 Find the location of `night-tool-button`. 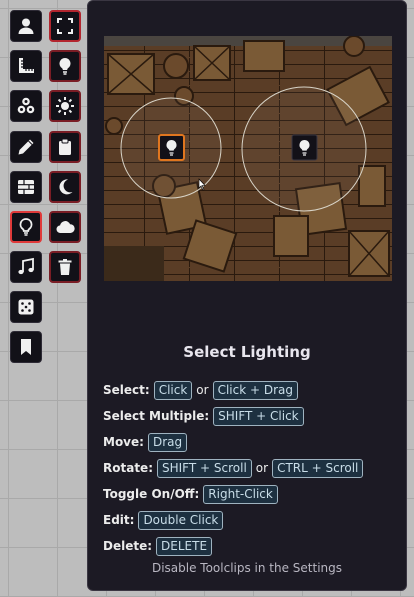

night-tool-button is located at coordinates (65, 187).